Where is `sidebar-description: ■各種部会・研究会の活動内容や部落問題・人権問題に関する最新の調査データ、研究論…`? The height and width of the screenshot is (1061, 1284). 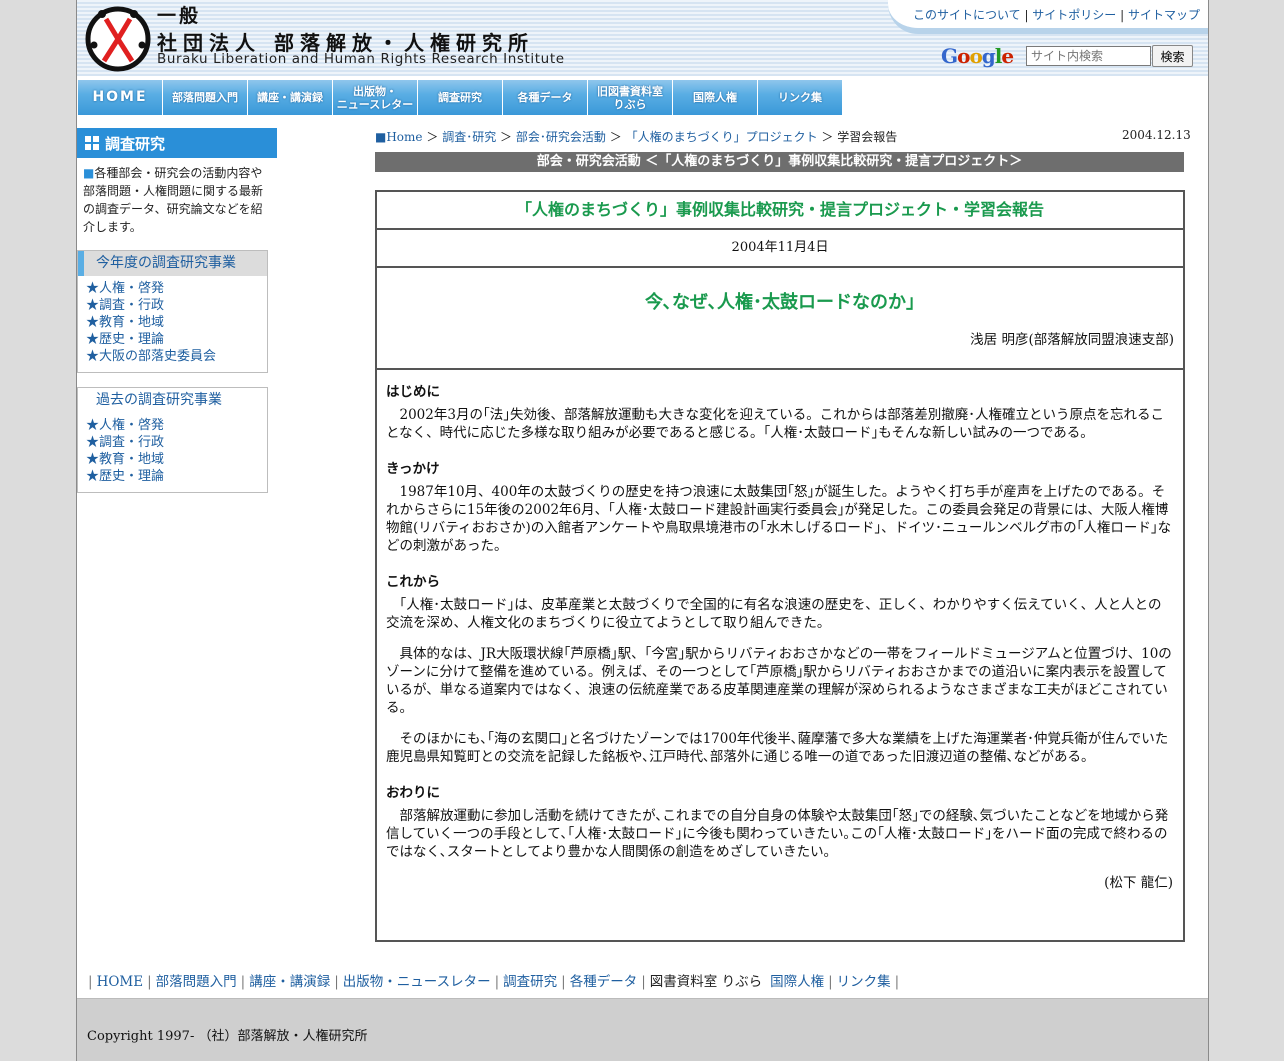 sidebar-description: ■各種部会・研究会の活動内容や部落問題・人権問題に関する最新の調査データ、研究論… is located at coordinates (176, 200).